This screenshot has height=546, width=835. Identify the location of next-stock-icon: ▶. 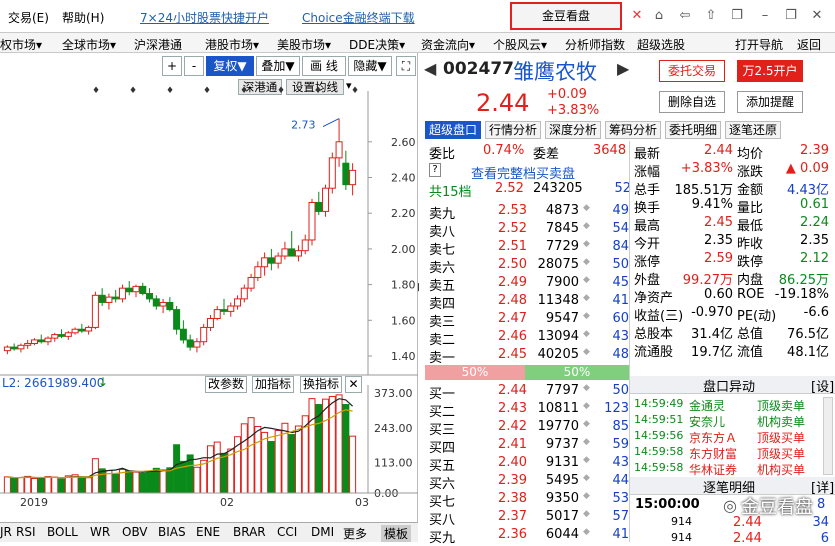
(623, 68).